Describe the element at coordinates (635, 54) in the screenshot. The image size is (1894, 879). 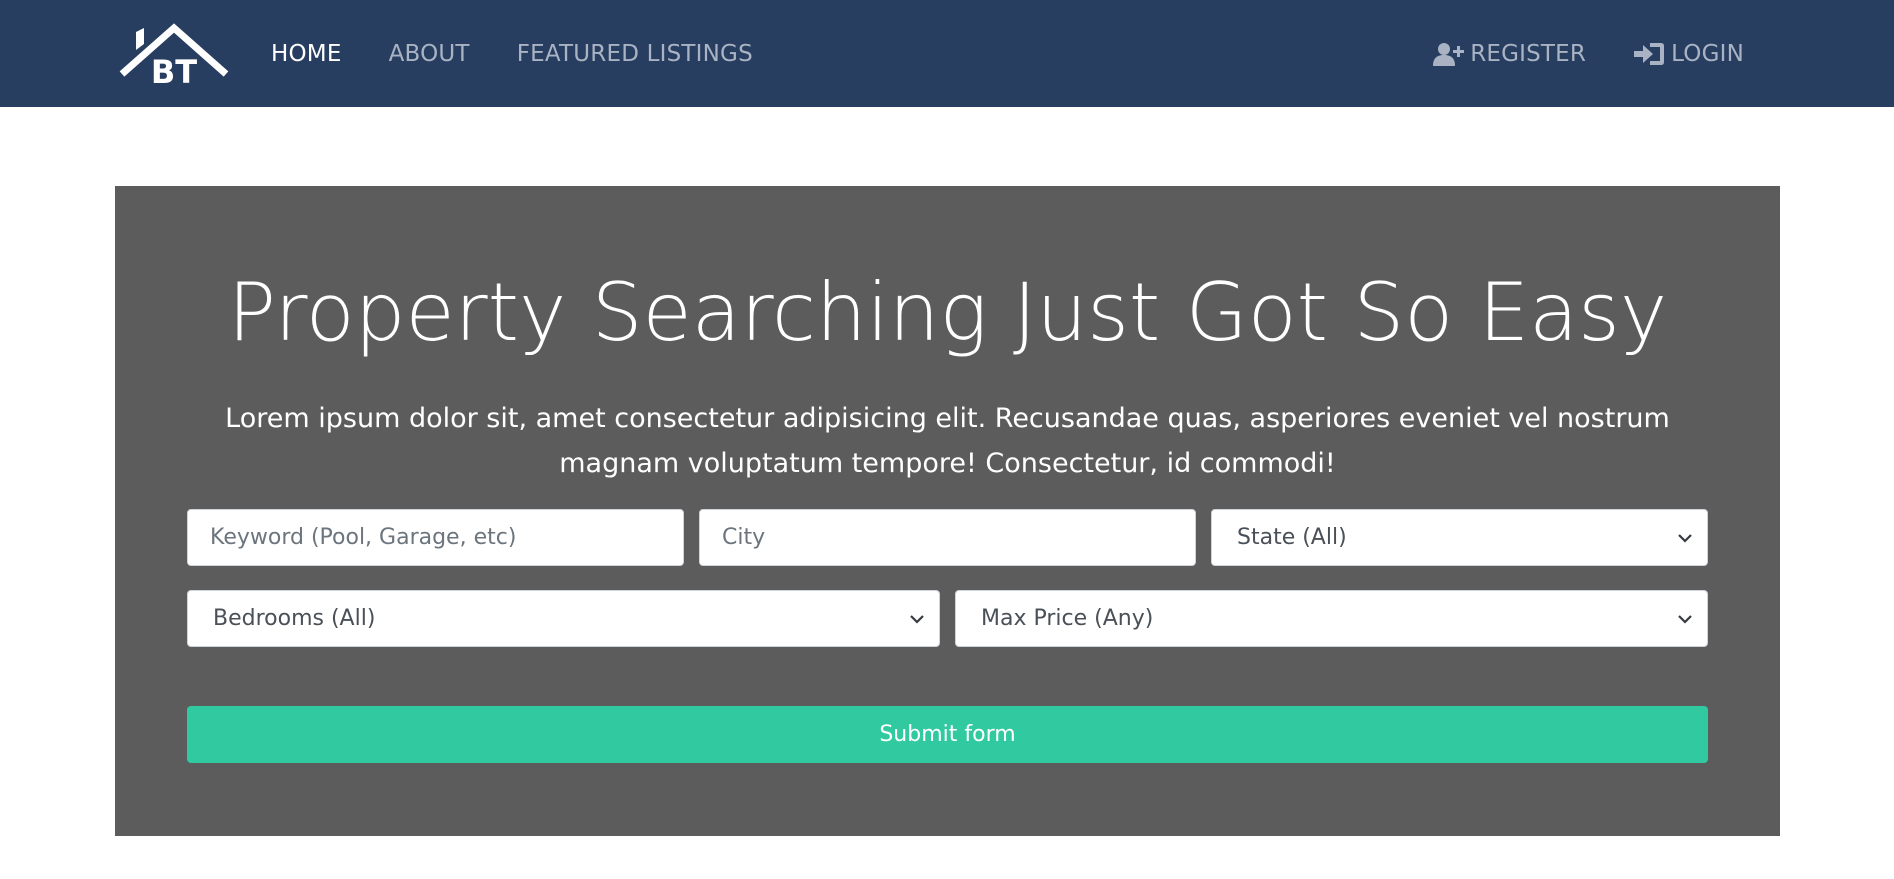
I see `nav-featured-listings-link: FEATURED LISTINGS` at that location.